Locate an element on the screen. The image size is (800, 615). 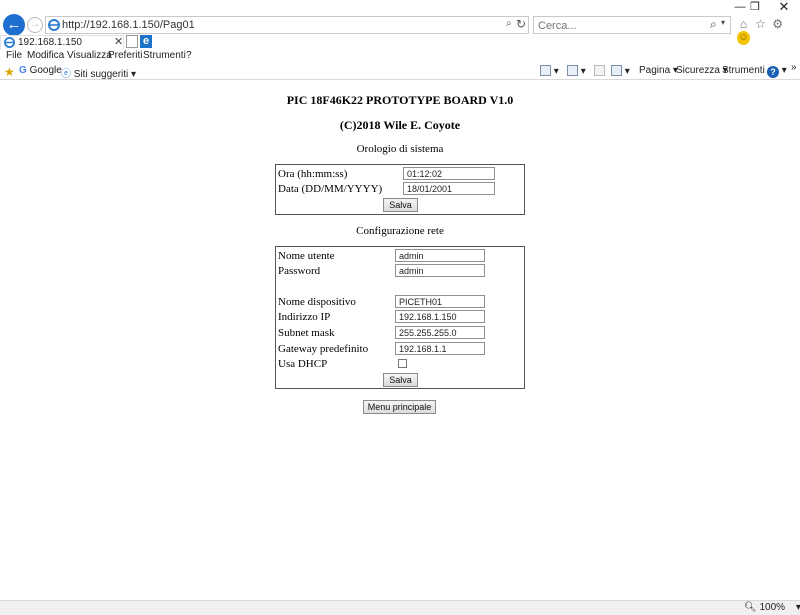
ie-tab-icon is located at coordinates (9, 42).